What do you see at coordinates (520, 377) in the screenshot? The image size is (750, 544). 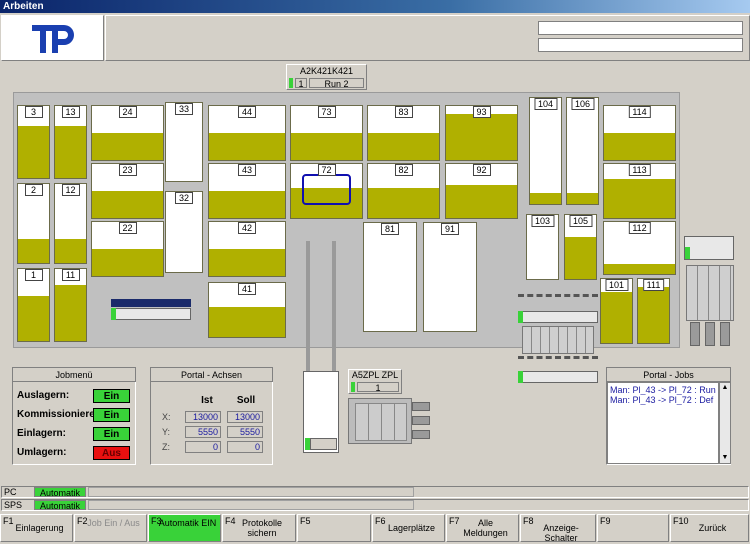 I see `conveyor-right-2-indicator` at bounding box center [520, 377].